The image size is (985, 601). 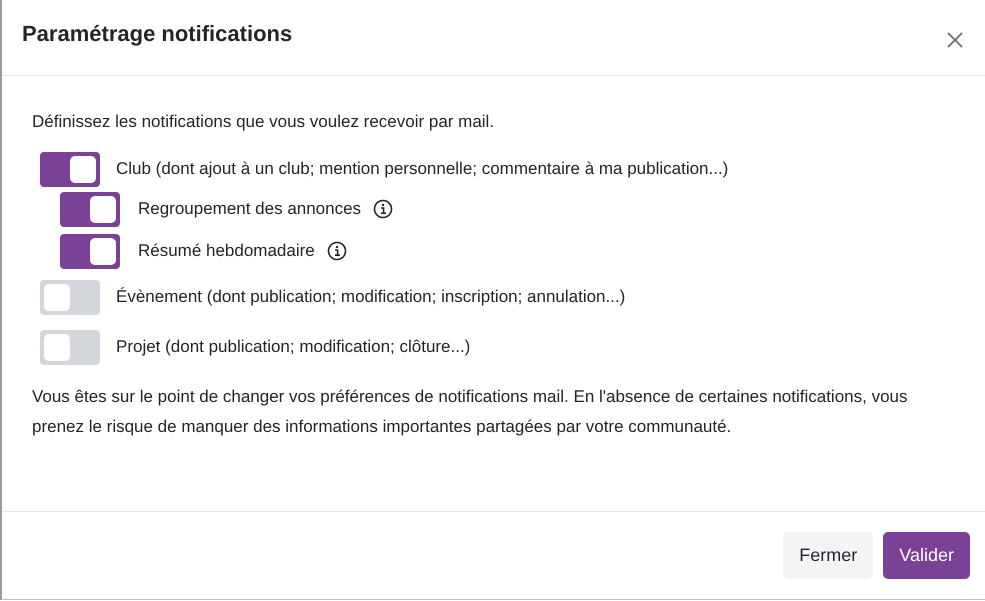 What do you see at coordinates (157, 34) in the screenshot?
I see `dialog-title: Paramétrage notifications` at bounding box center [157, 34].